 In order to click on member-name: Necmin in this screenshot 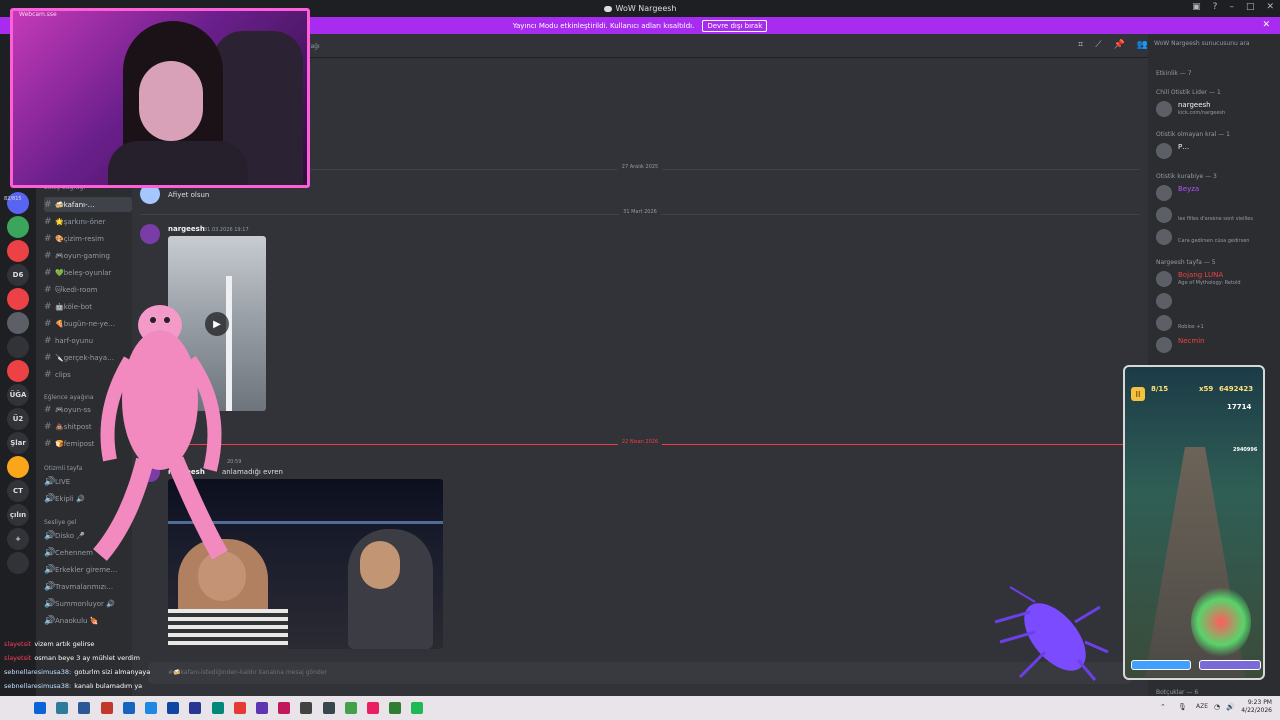, I will do `click(1191, 341)`.